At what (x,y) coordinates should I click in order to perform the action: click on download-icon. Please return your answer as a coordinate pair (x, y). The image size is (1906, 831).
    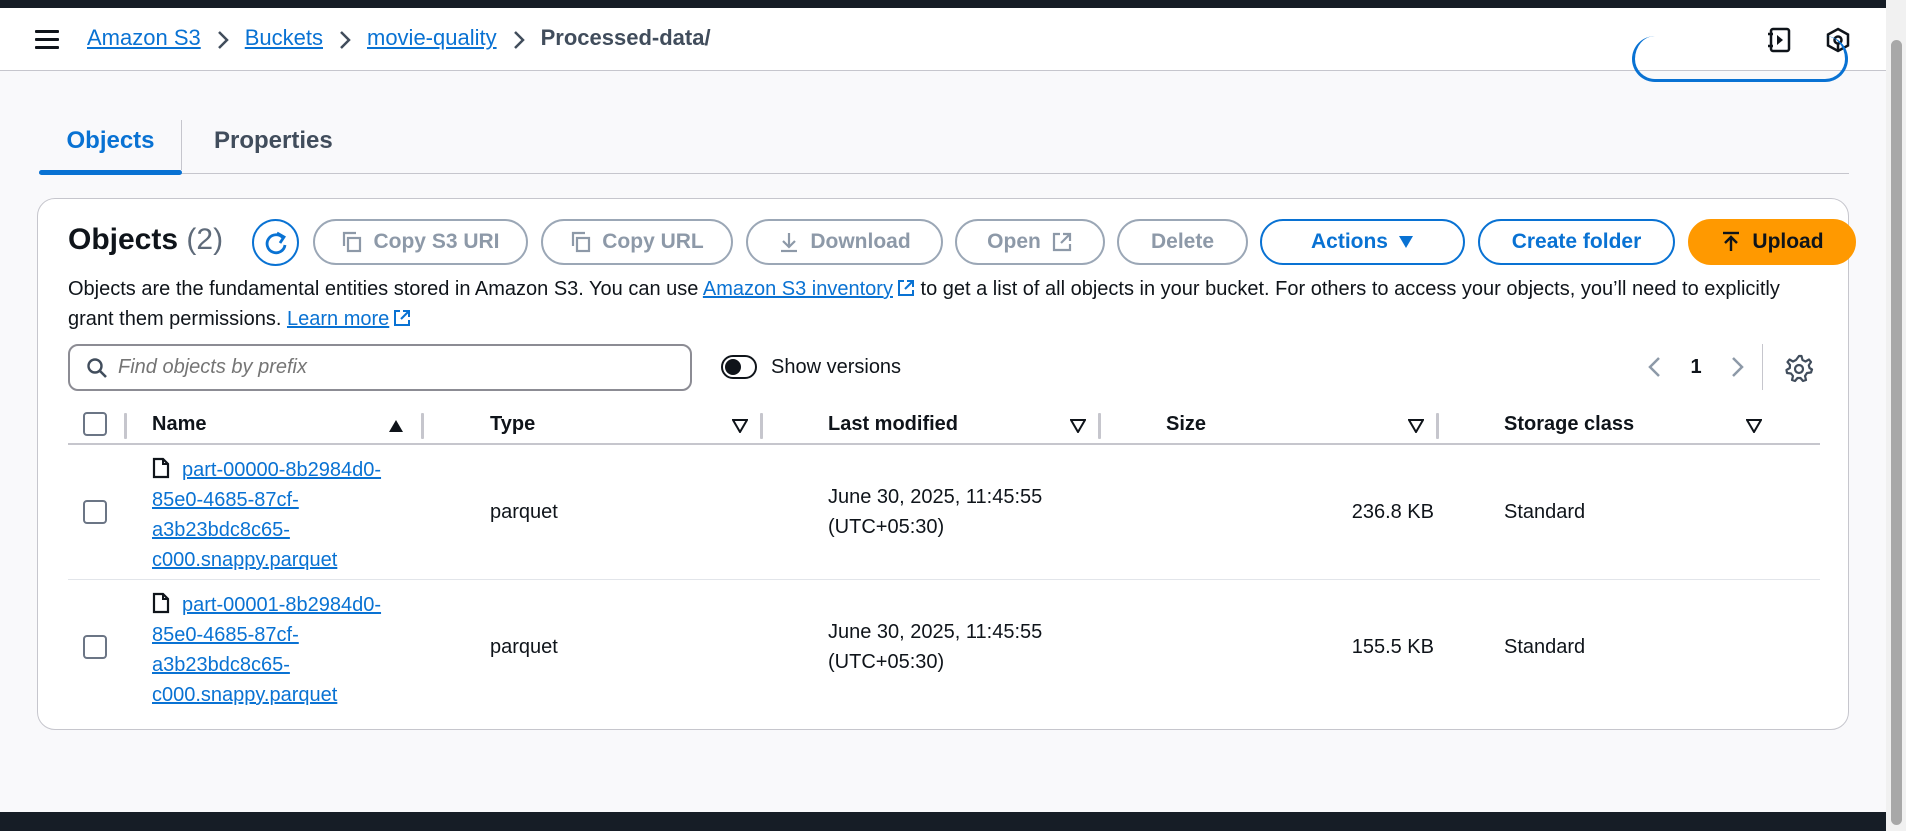
    Looking at the image, I should click on (789, 243).